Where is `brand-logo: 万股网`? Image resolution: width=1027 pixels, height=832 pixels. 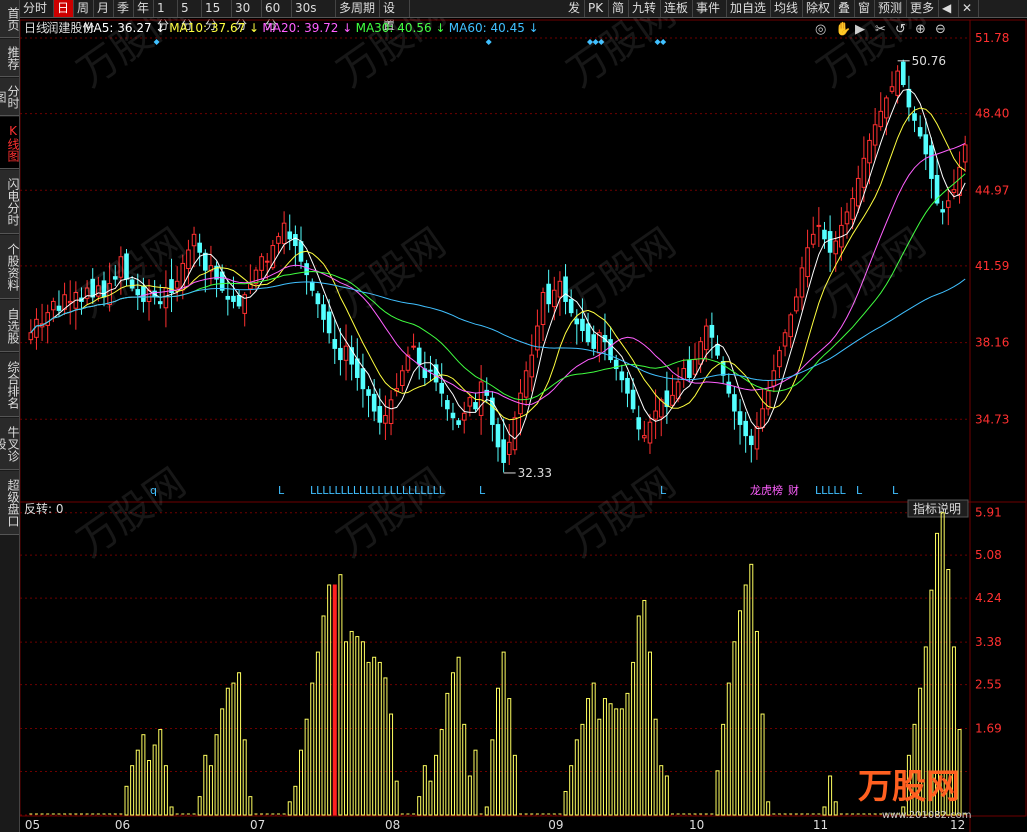 brand-logo: 万股网 is located at coordinates (909, 787).